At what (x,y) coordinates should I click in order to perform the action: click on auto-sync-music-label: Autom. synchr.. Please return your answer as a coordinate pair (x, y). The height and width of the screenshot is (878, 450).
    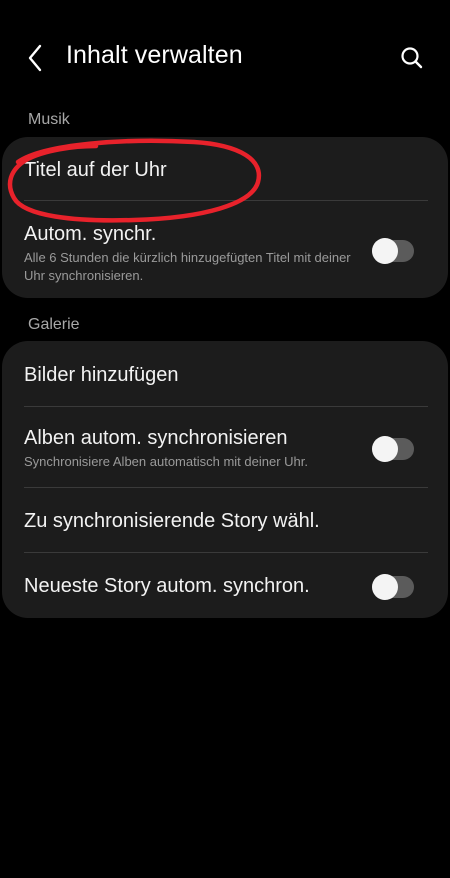
    Looking at the image, I should click on (90, 234).